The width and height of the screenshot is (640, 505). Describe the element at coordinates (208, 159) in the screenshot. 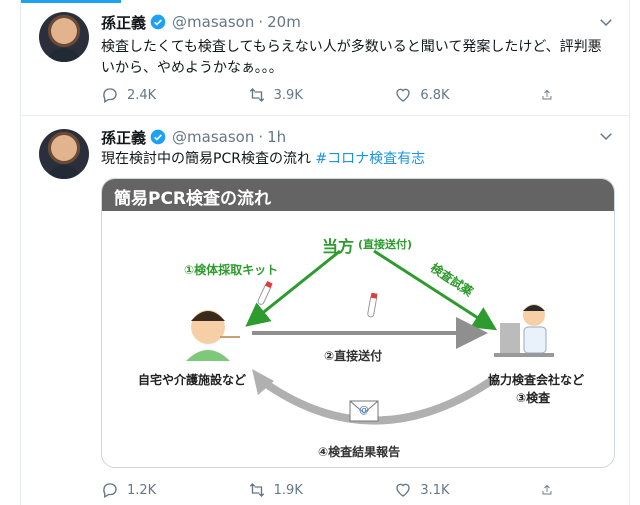

I see `tweet-text-body: 現在検討中の簡易PCR検査の流れ` at that location.